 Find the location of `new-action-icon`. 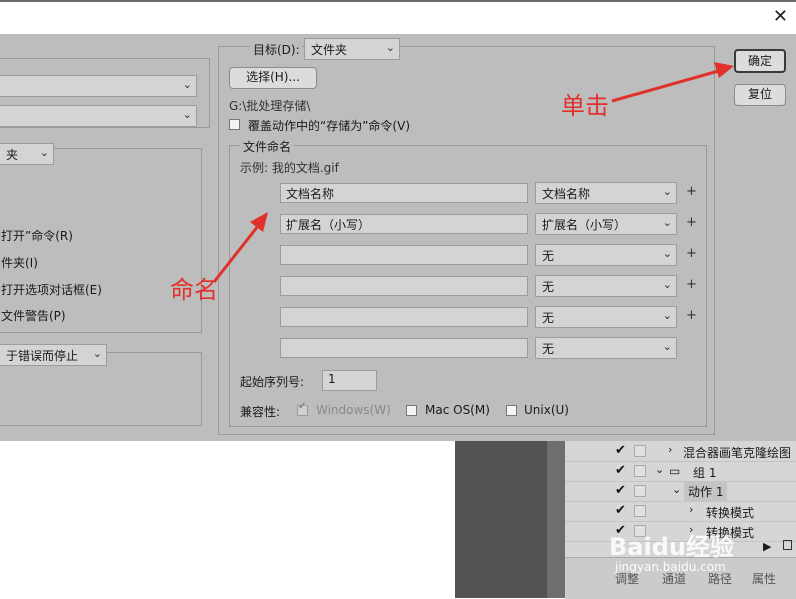

new-action-icon is located at coordinates (787, 545).